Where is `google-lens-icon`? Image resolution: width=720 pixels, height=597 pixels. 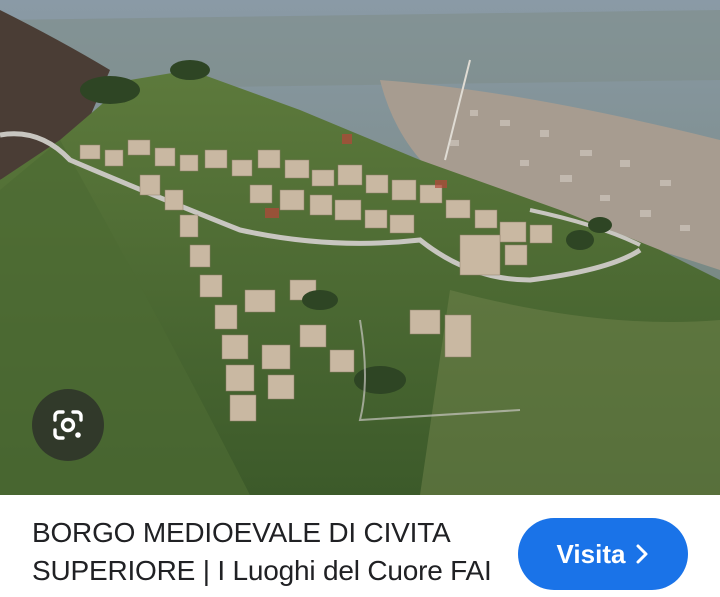
google-lens-icon is located at coordinates (68, 425).